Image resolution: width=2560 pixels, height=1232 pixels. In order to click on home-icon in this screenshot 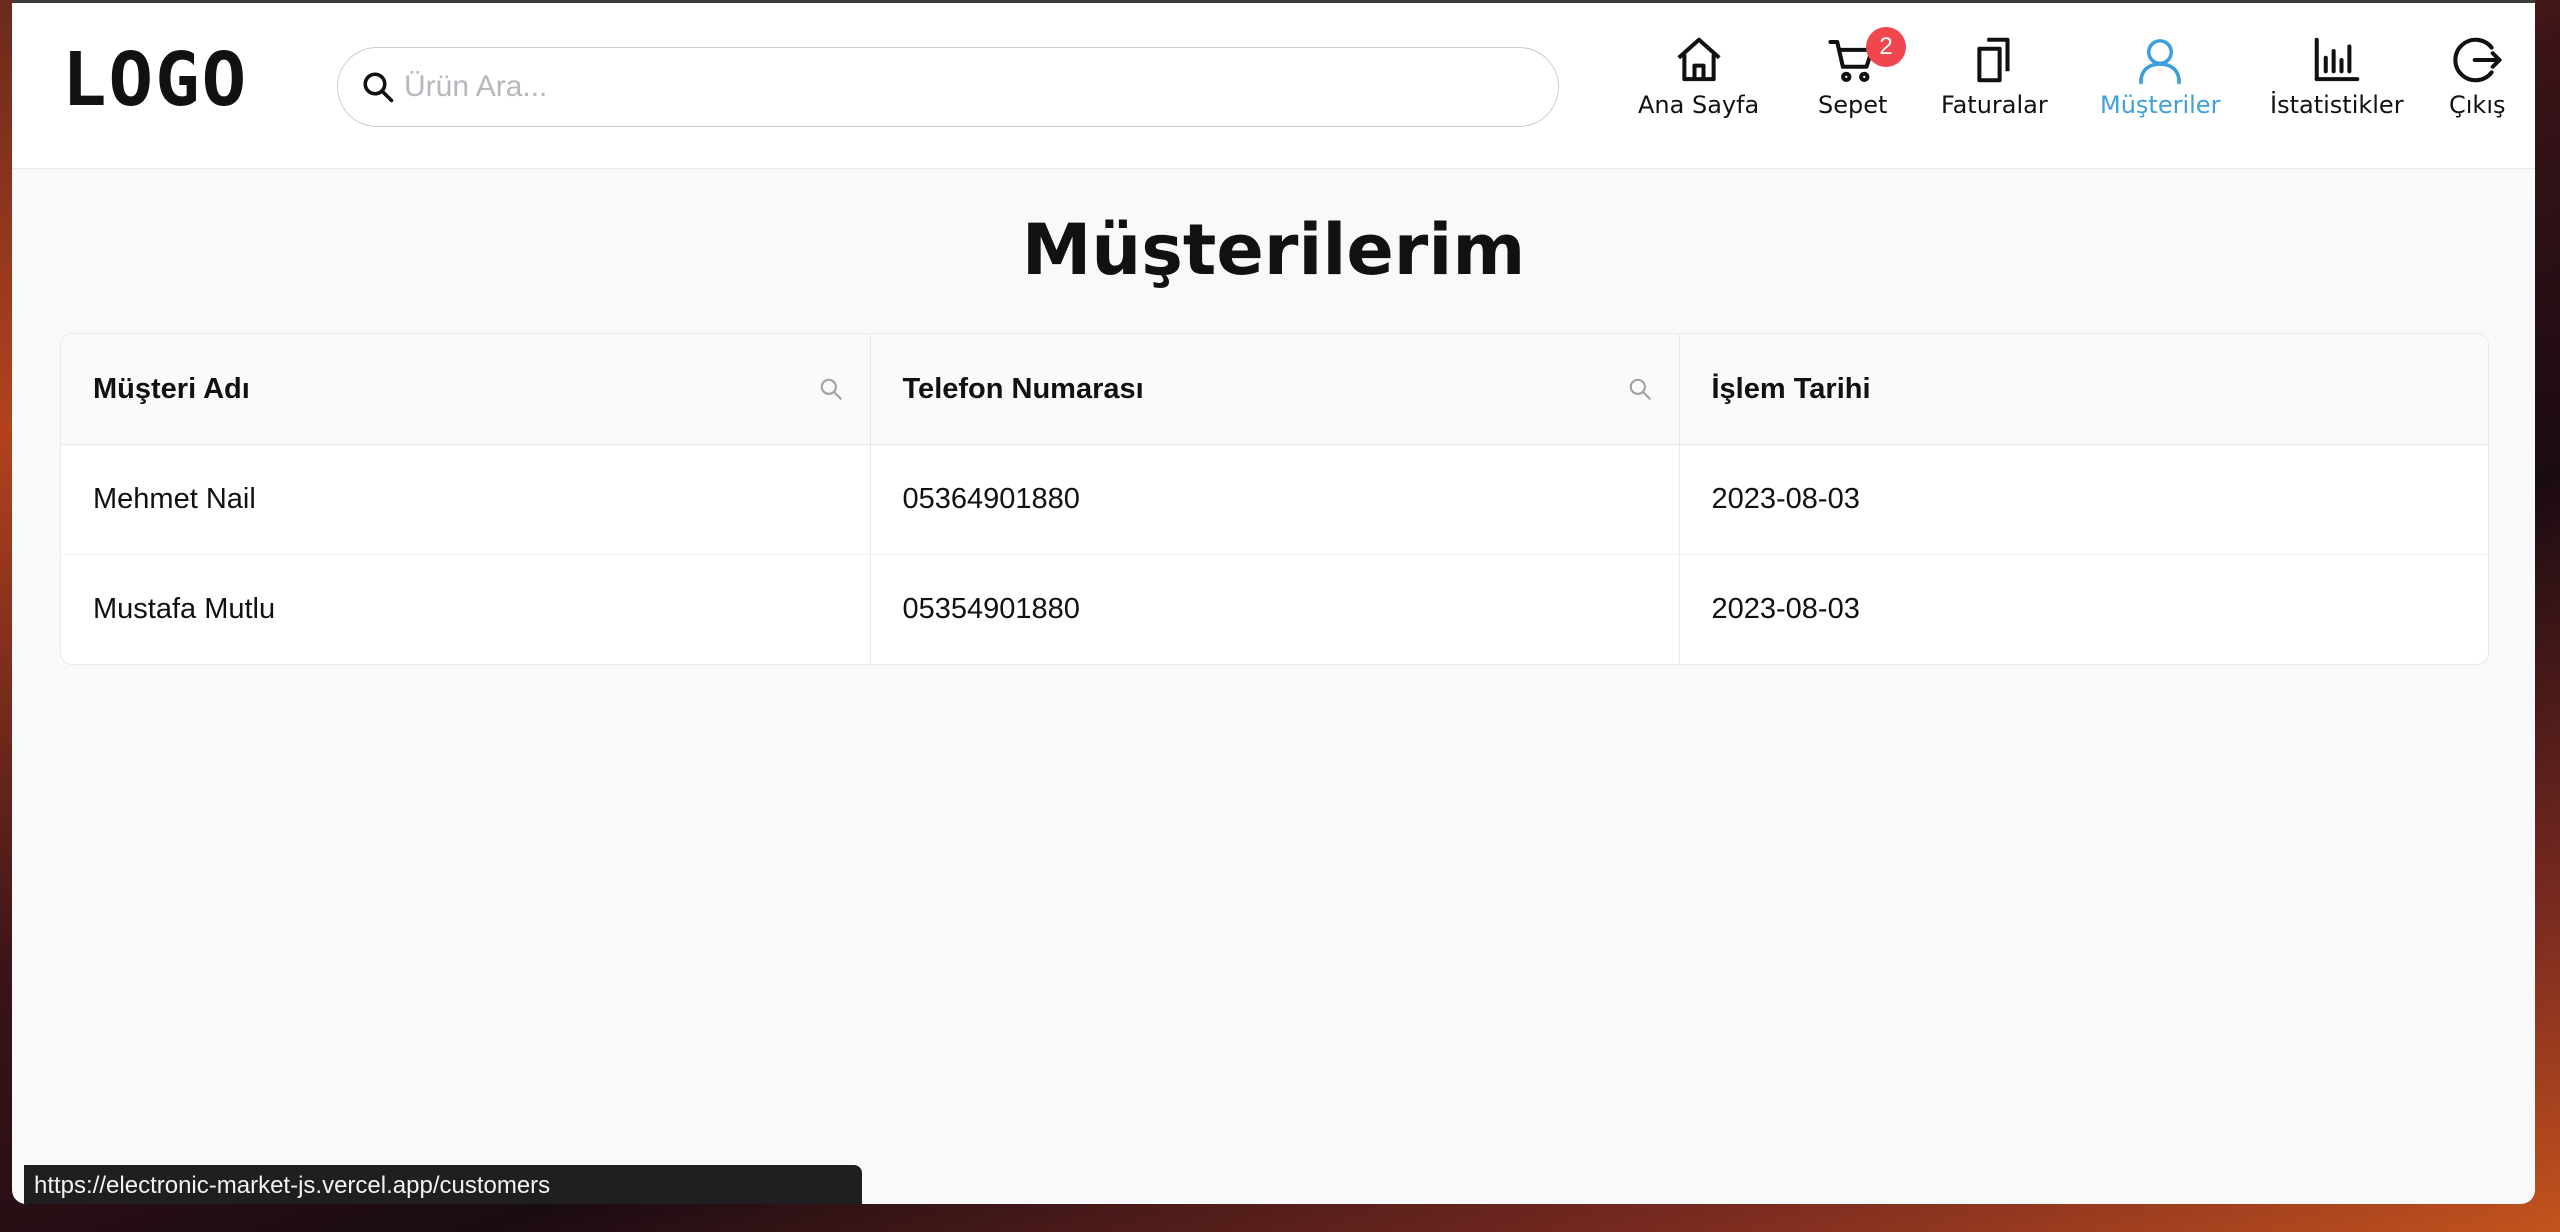, I will do `click(1699, 59)`.